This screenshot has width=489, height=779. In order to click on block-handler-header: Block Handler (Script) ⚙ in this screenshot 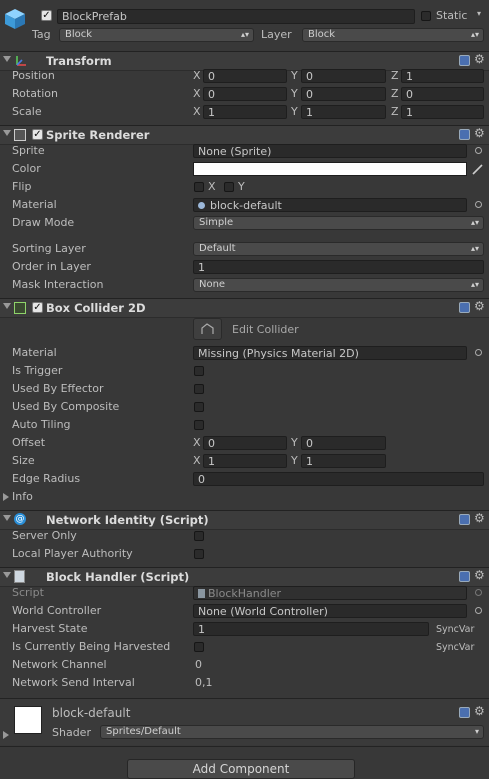, I will do `click(244, 577)`.